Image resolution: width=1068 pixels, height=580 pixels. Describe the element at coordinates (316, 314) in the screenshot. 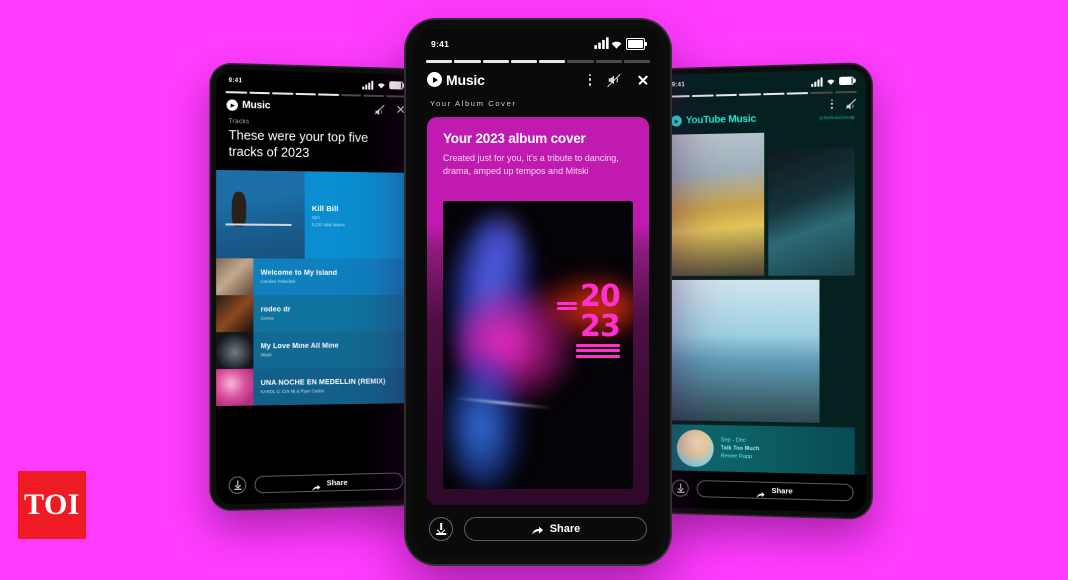

I see `table-row: rodeo dr Gunna` at that location.